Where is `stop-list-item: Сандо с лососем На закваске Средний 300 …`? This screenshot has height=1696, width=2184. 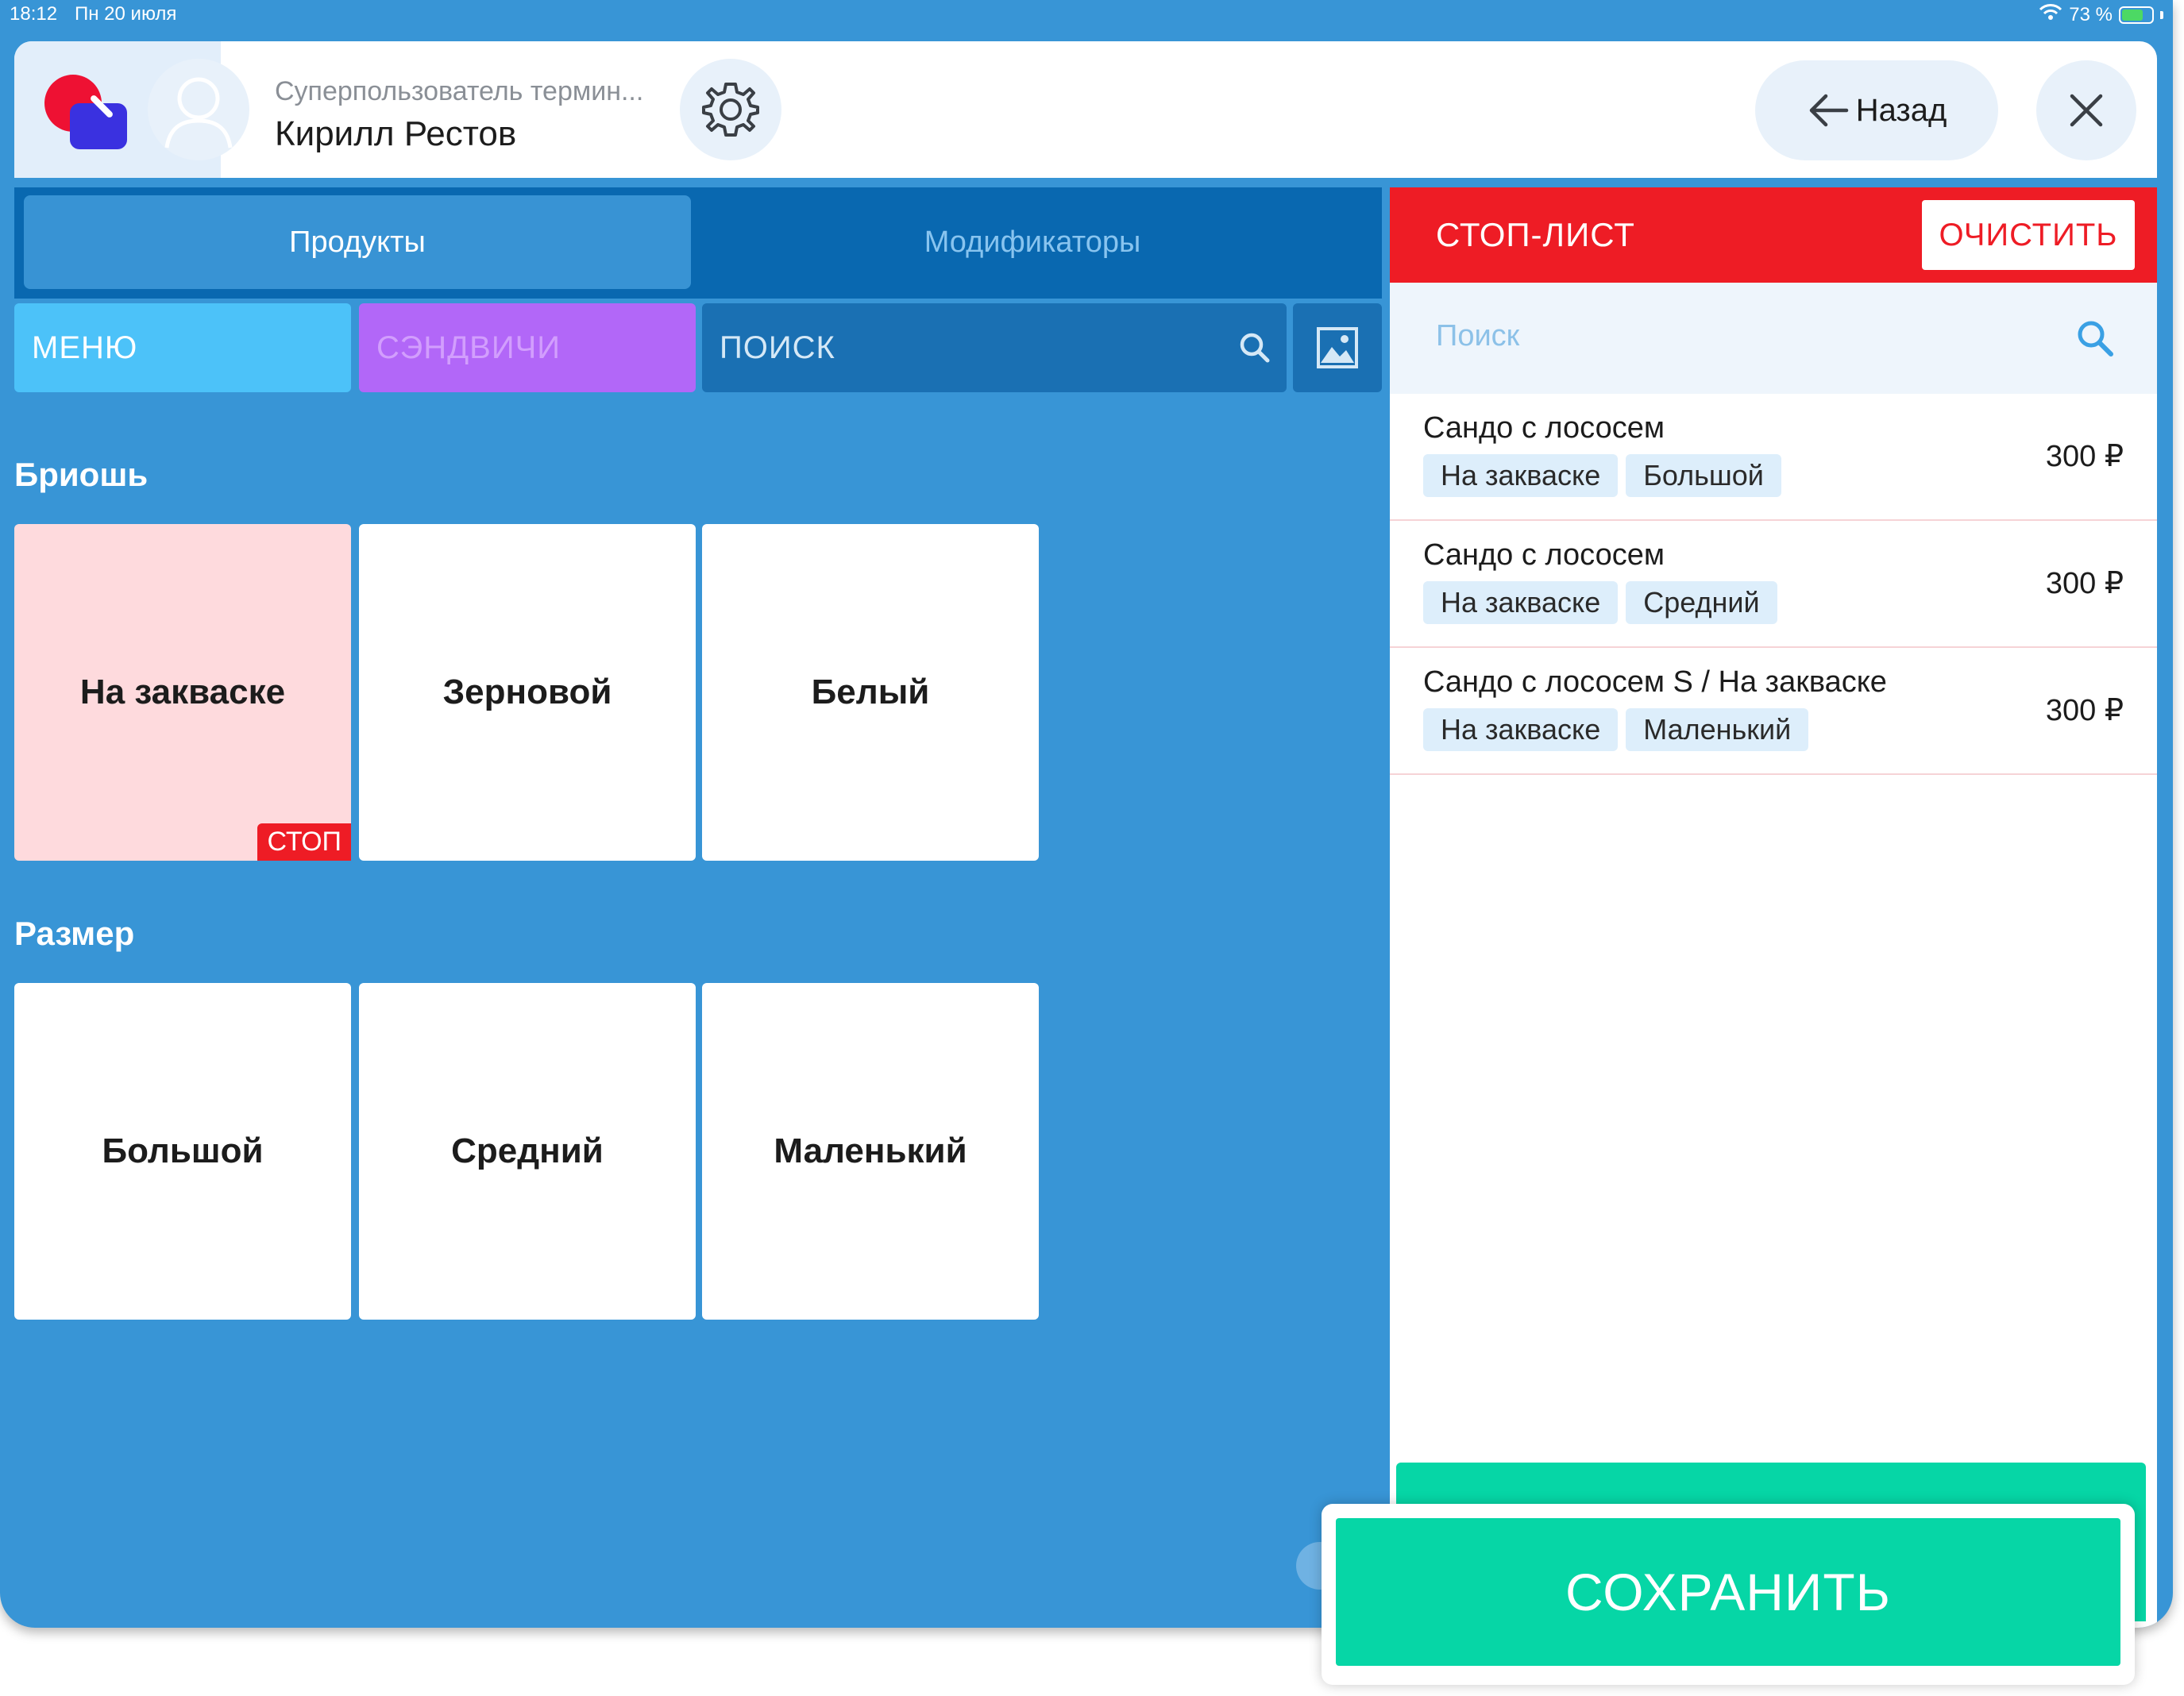
stop-list-item: Сандо с лососем На закваске Средний 300 … is located at coordinates (1774, 585).